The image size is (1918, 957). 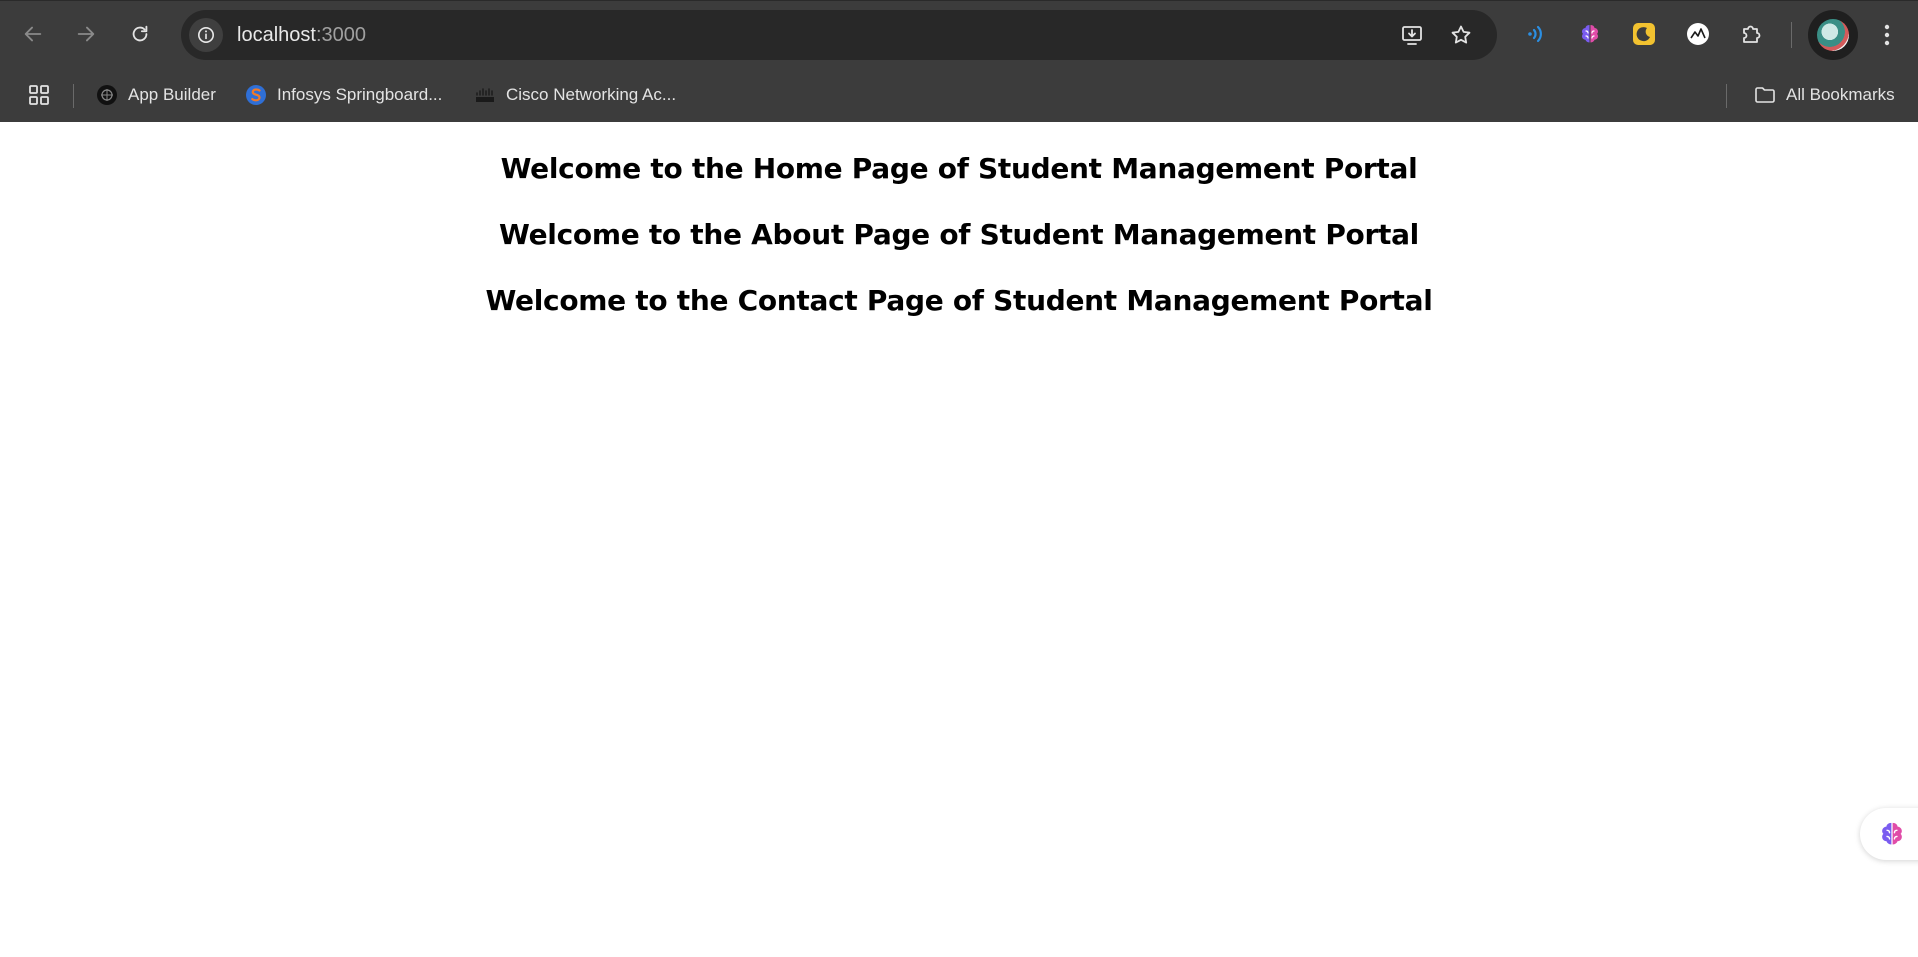 I want to click on profile-button, so click(x=1833, y=35).